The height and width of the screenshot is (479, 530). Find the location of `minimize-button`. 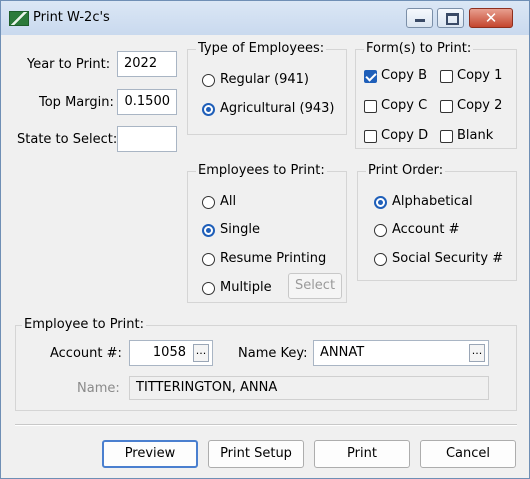

minimize-button is located at coordinates (419, 18).